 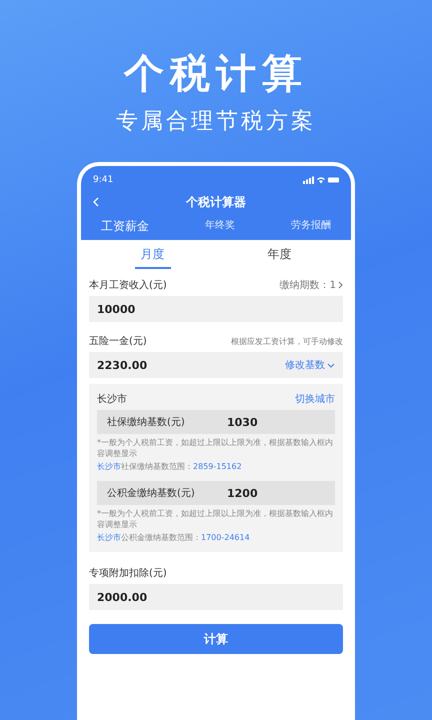 I want to click on period-tab: 月度, so click(x=152, y=255).